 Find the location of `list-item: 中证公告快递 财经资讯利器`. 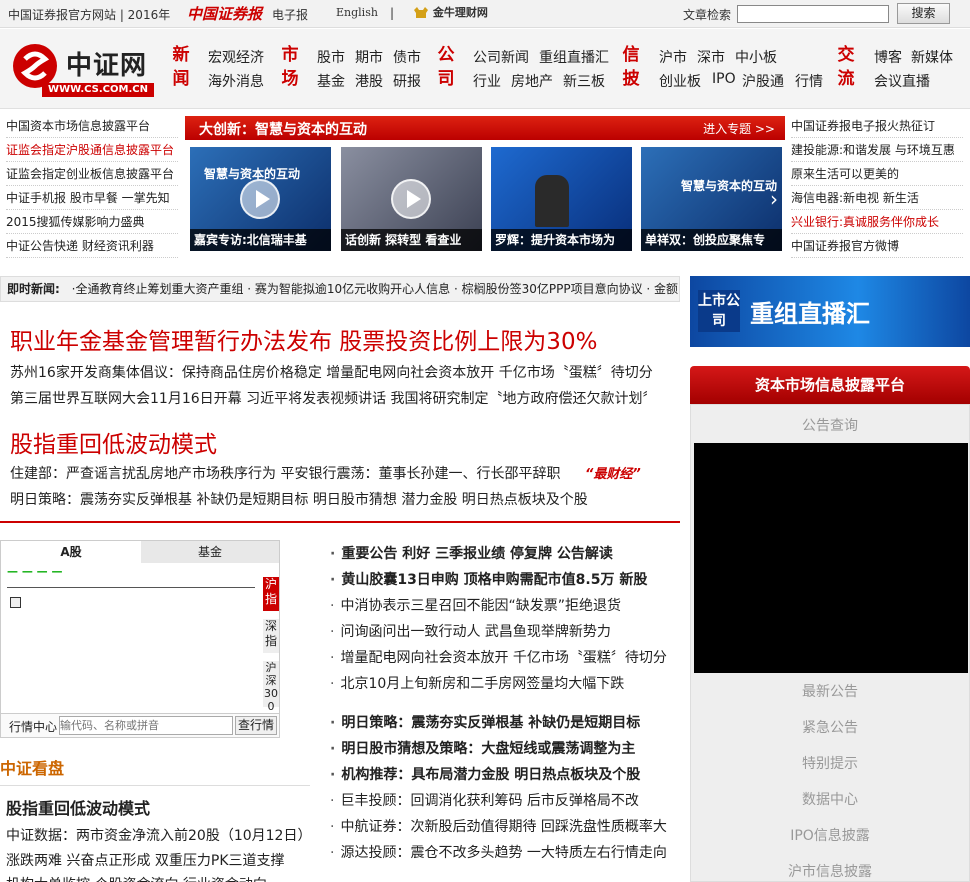

list-item: 中证公告快递 财经资讯利器 is located at coordinates (92, 246).